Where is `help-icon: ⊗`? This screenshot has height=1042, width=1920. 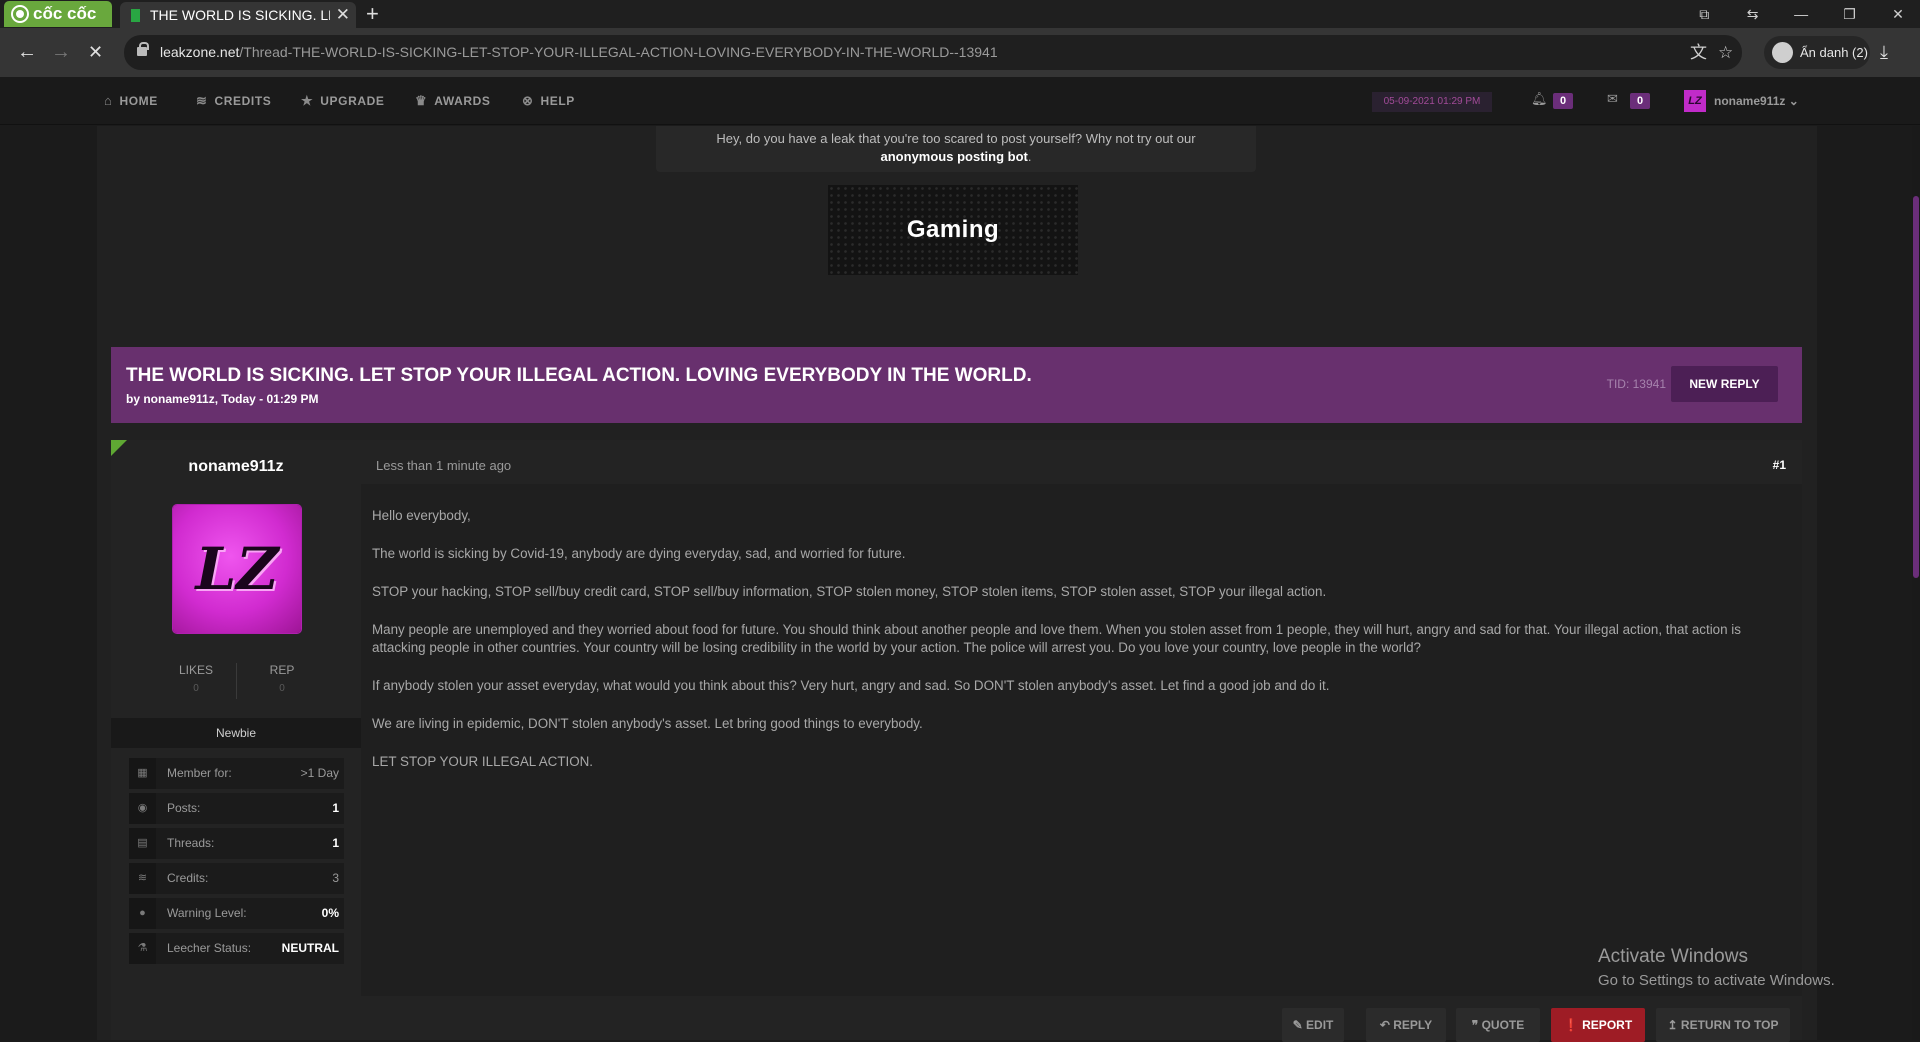 help-icon: ⊗ is located at coordinates (528, 100).